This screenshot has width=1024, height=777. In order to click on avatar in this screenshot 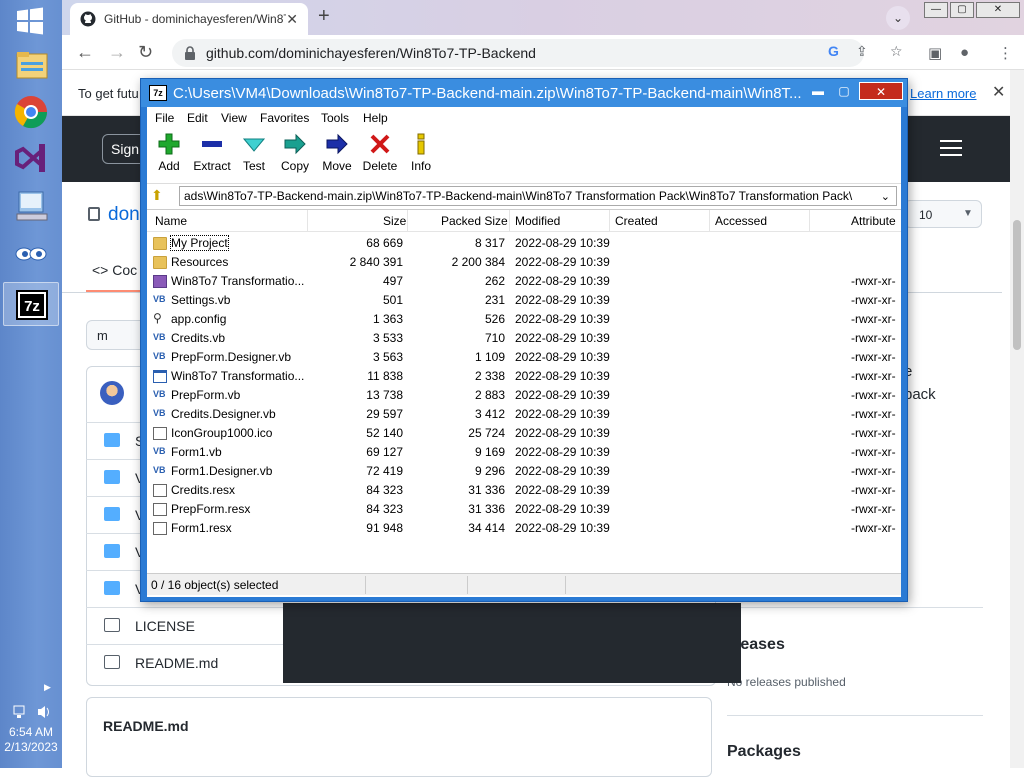, I will do `click(112, 393)`.